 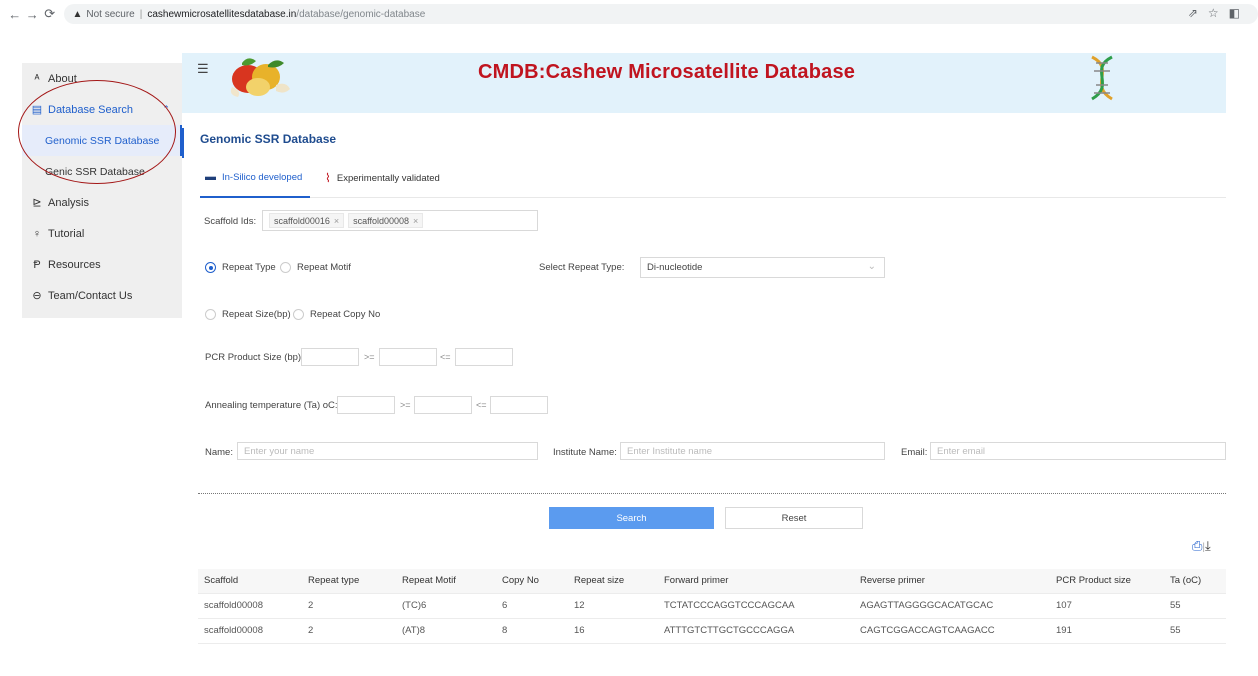 I want to click on table-cell: (TC)6, so click(x=446, y=606).